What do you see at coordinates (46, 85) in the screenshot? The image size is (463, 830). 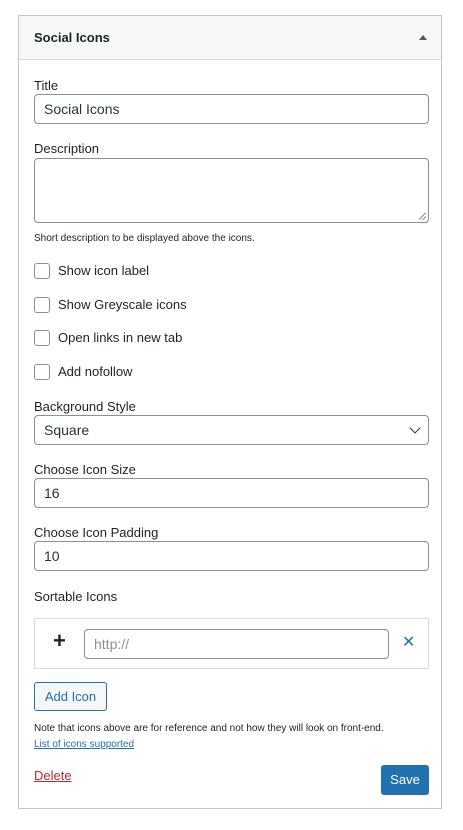 I see `title-label: Title` at bounding box center [46, 85].